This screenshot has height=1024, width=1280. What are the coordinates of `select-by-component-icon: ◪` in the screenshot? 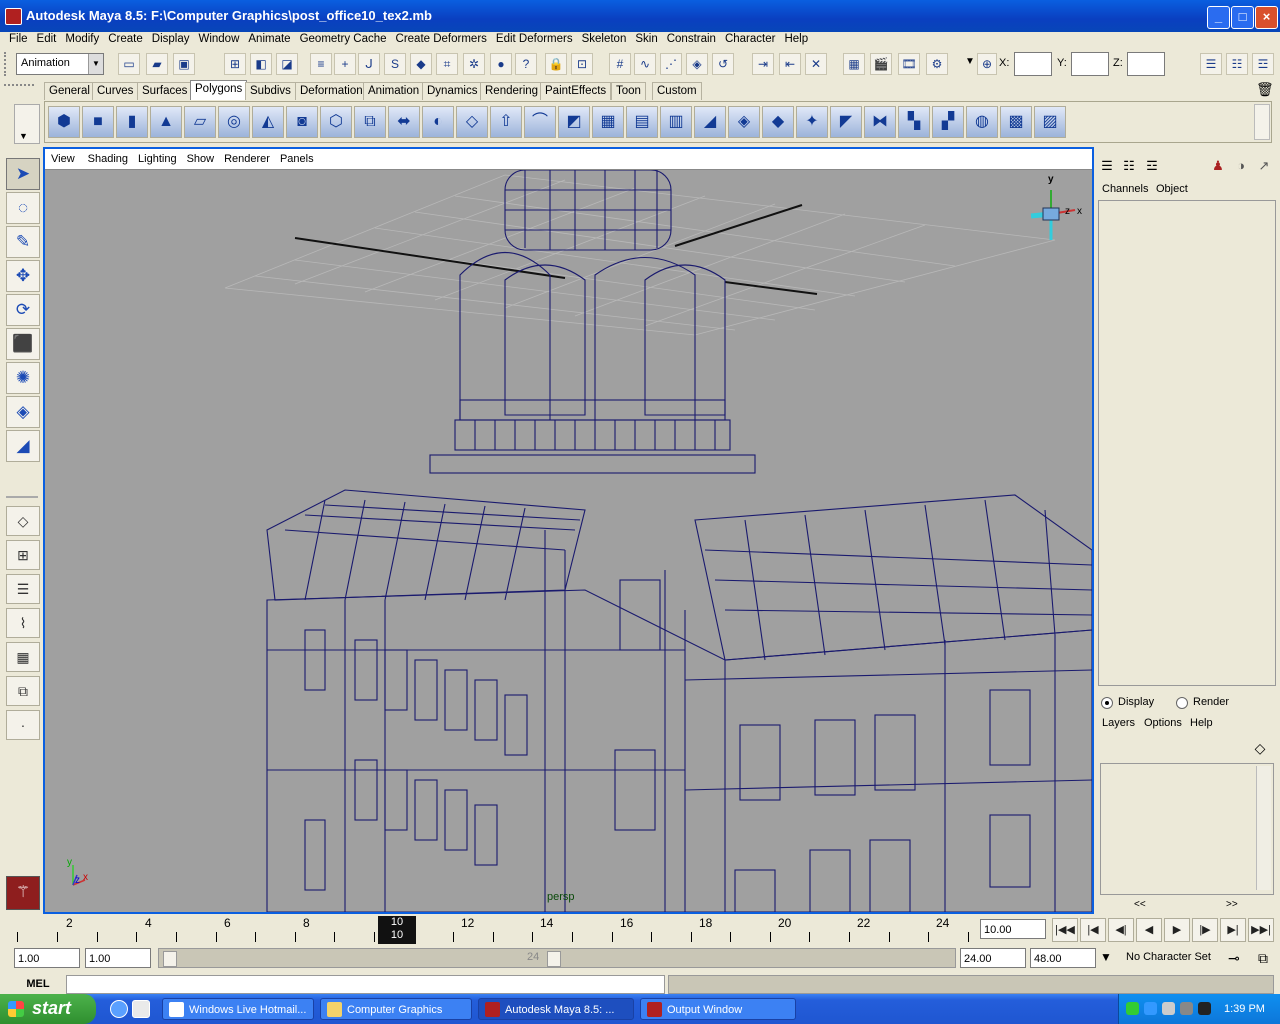 It's located at (287, 64).